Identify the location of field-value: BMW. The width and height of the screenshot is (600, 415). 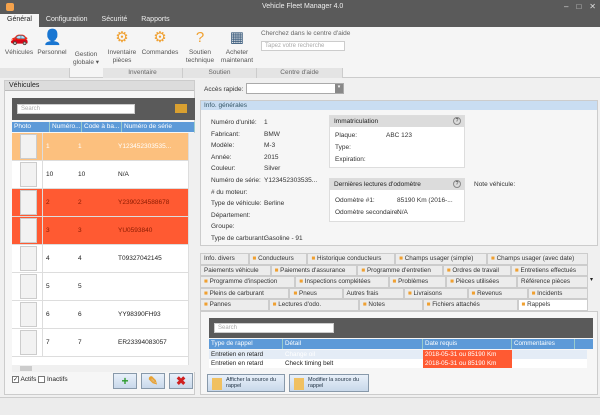
(272, 134).